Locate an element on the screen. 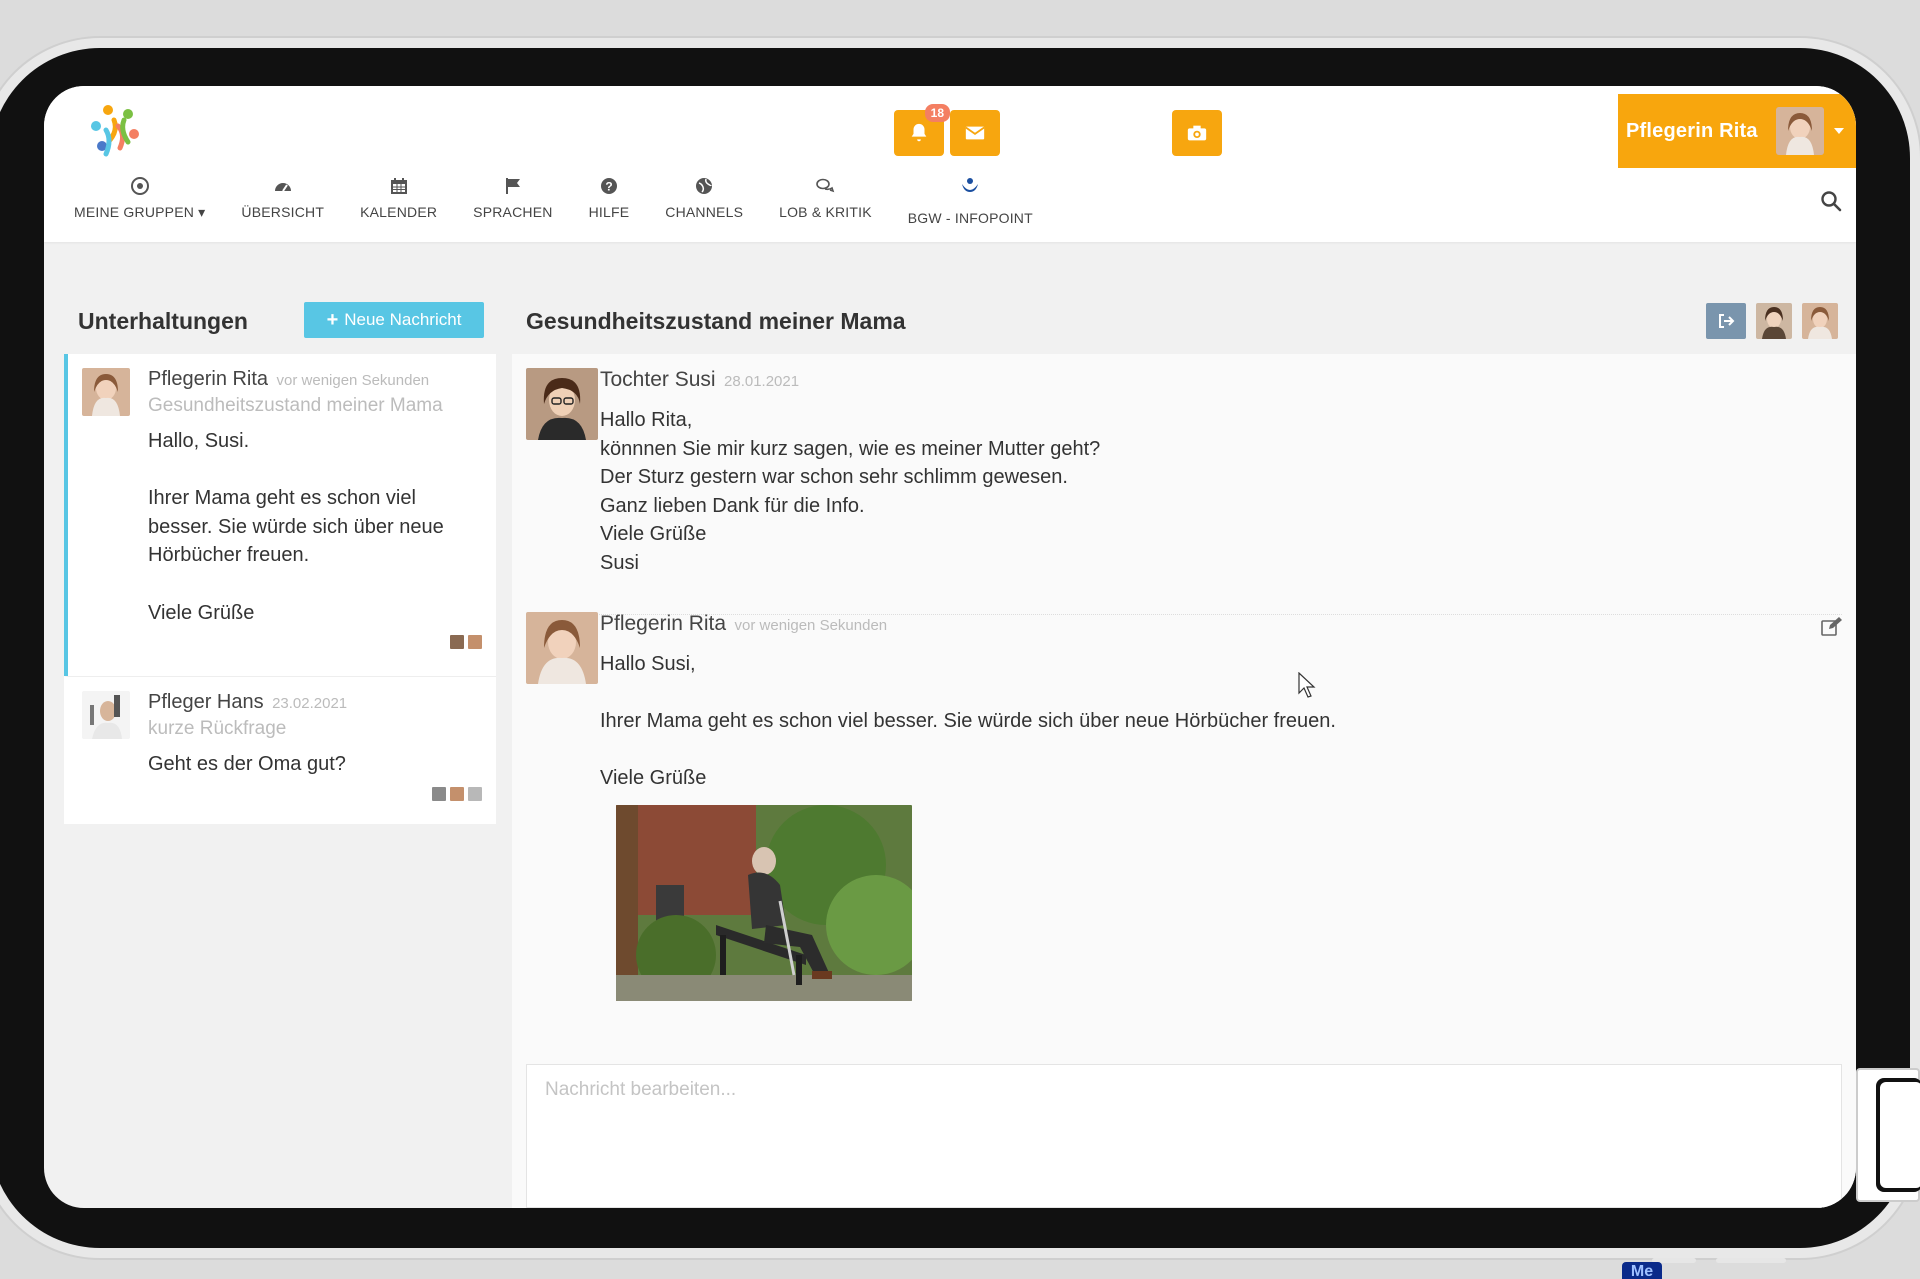 This screenshot has height=1279, width=1920. nav-item-lob-kritik: LOB & KRITIK is located at coordinates (825, 206).